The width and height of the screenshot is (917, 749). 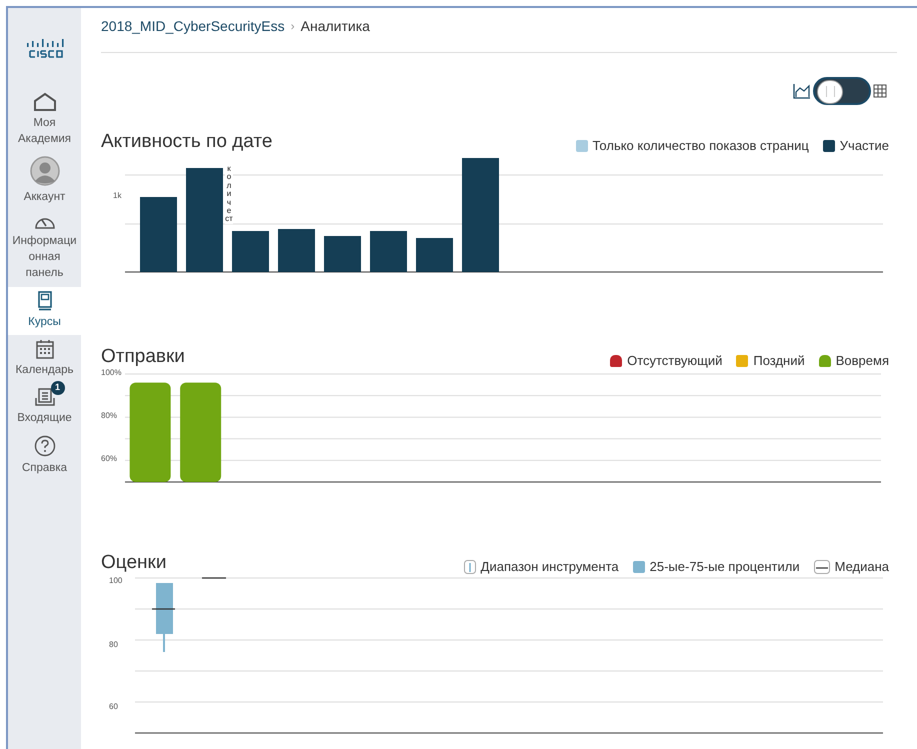 What do you see at coordinates (335, 26) in the screenshot?
I see `page-title: Аналитика` at bounding box center [335, 26].